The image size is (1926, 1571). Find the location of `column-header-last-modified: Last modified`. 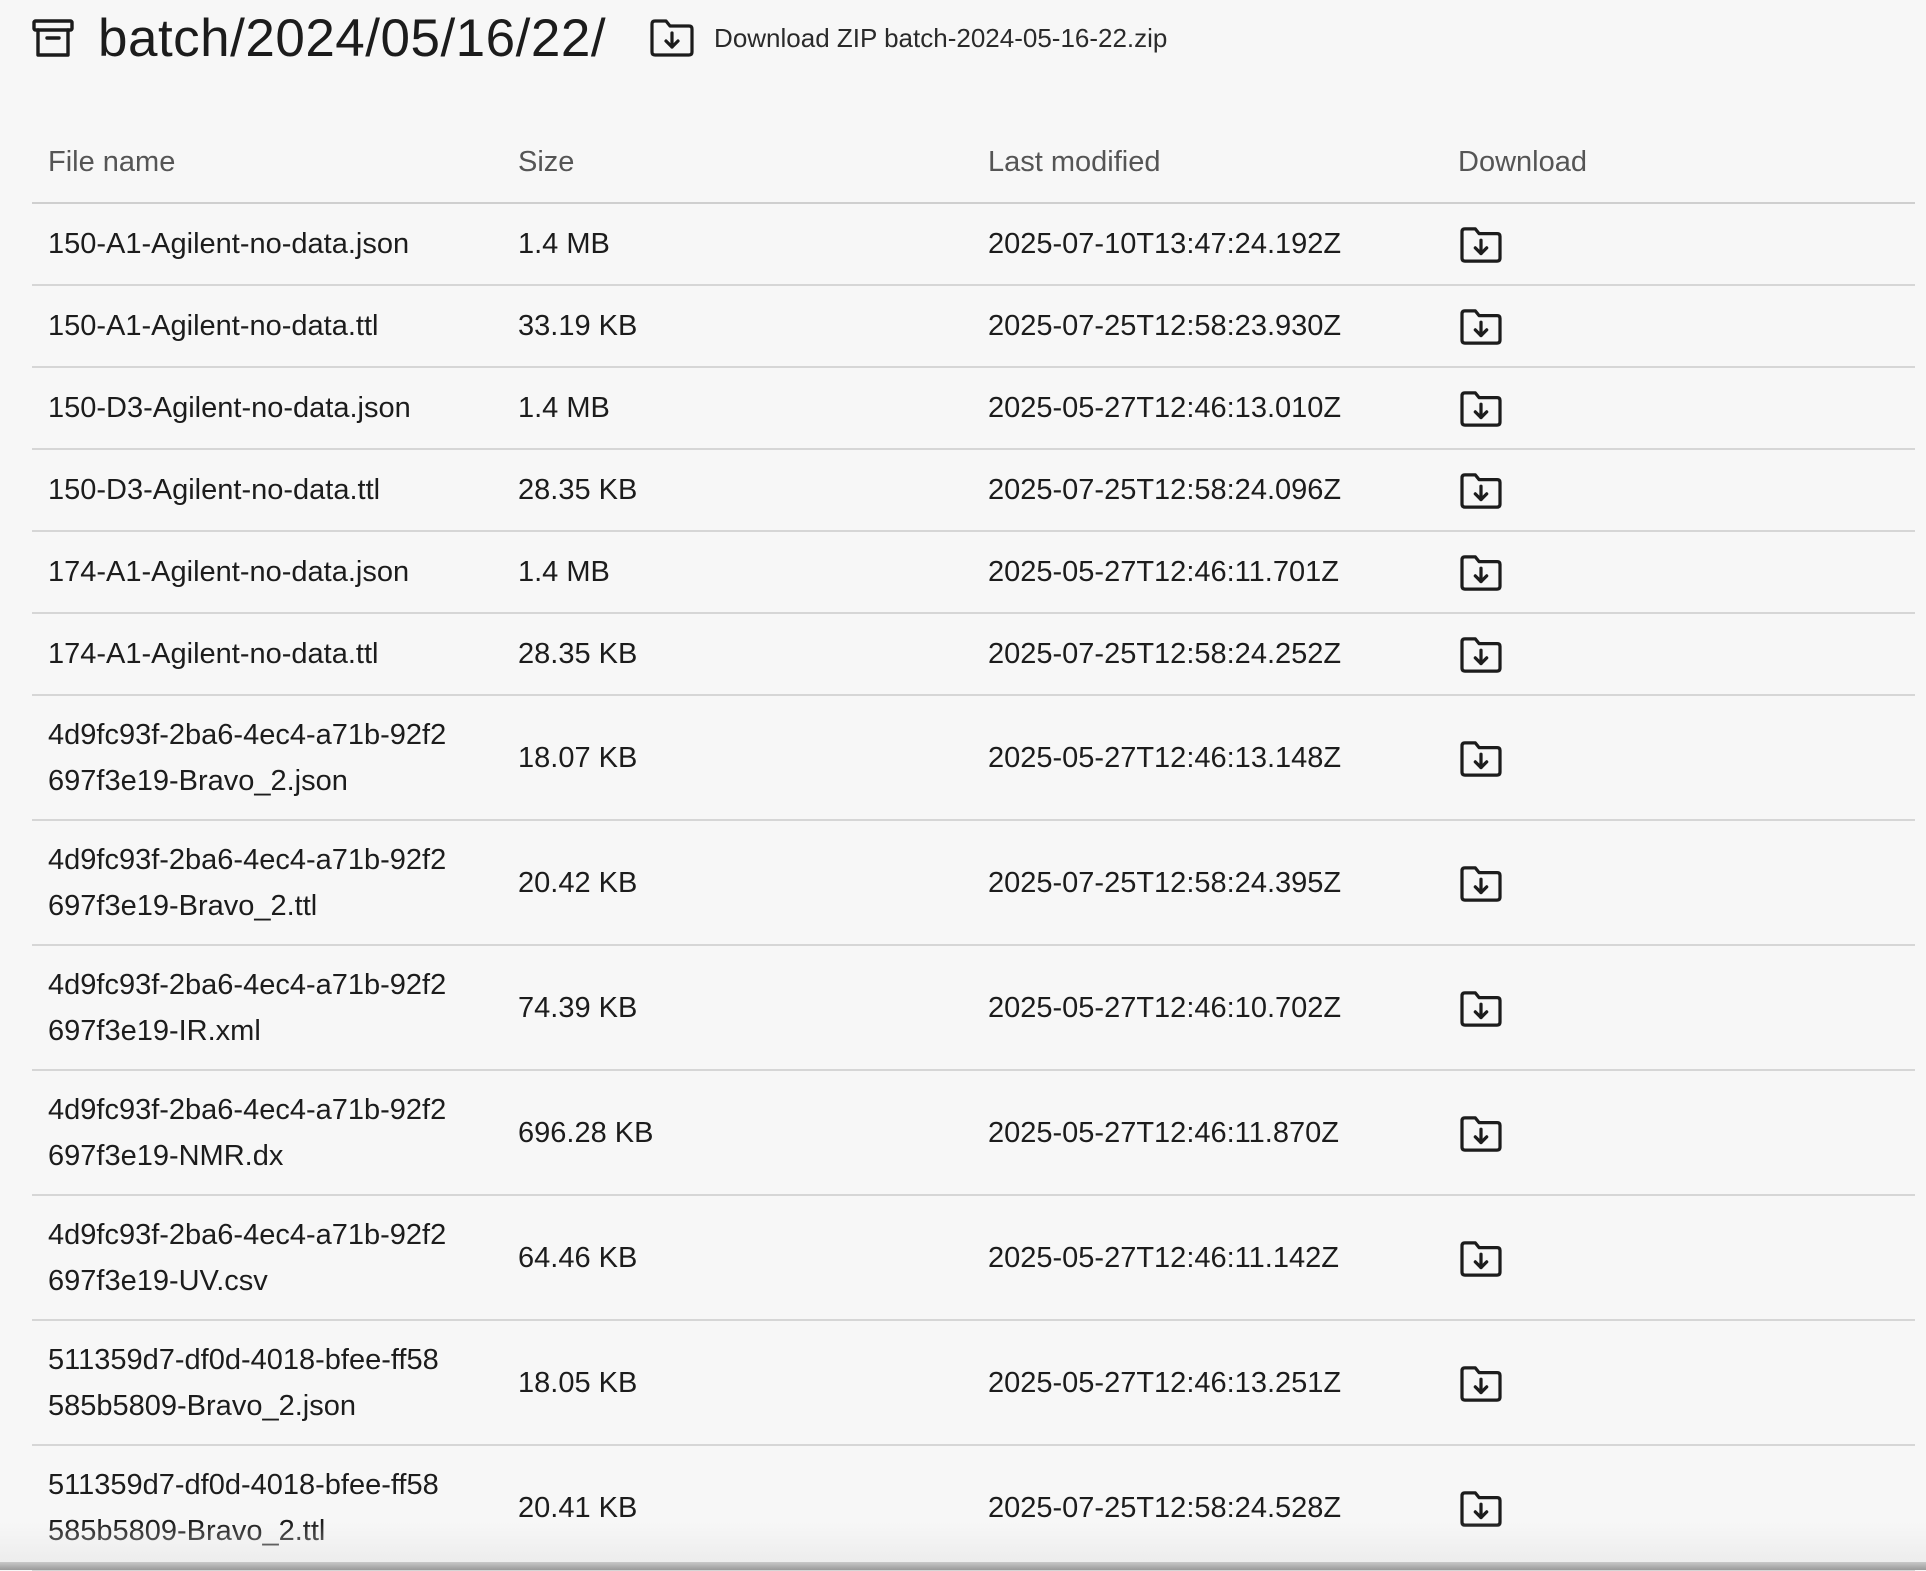

column-header-last-modified: Last modified is located at coordinates (1207, 163).